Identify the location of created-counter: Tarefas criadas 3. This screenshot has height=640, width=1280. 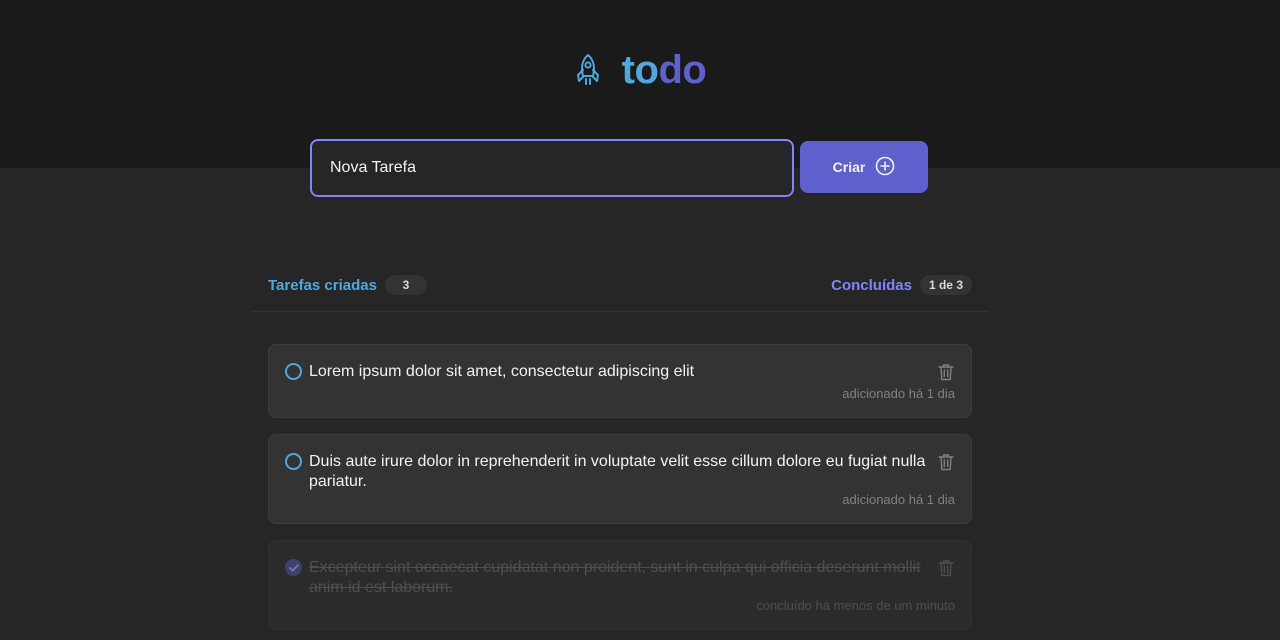
(347, 285).